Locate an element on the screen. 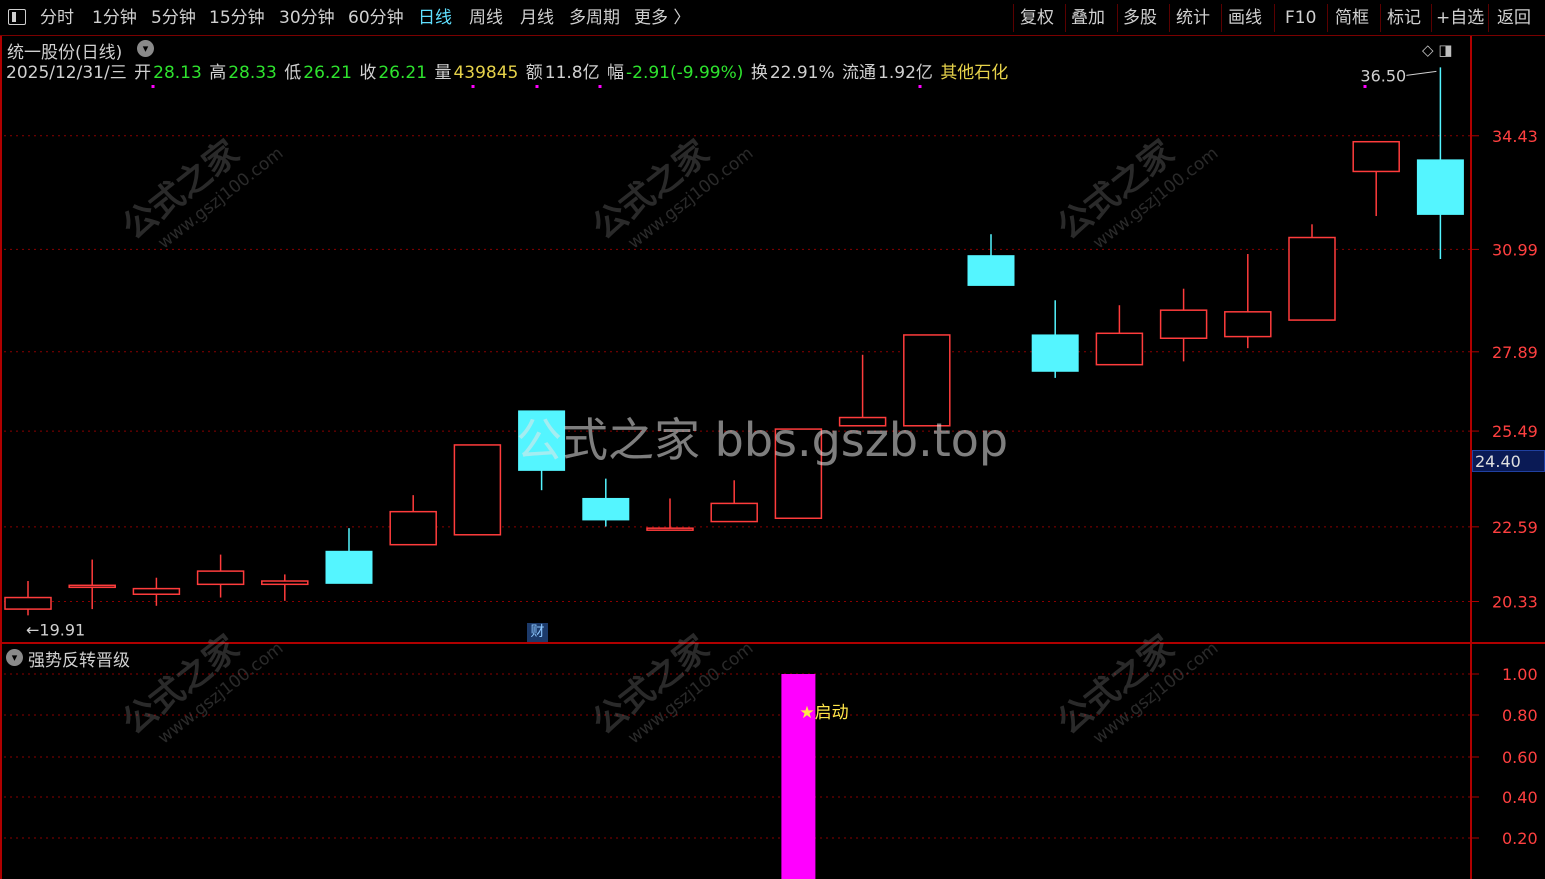 This screenshot has width=1545, height=879. indicator-y-label: 0.60 is located at coordinates (1520, 757).